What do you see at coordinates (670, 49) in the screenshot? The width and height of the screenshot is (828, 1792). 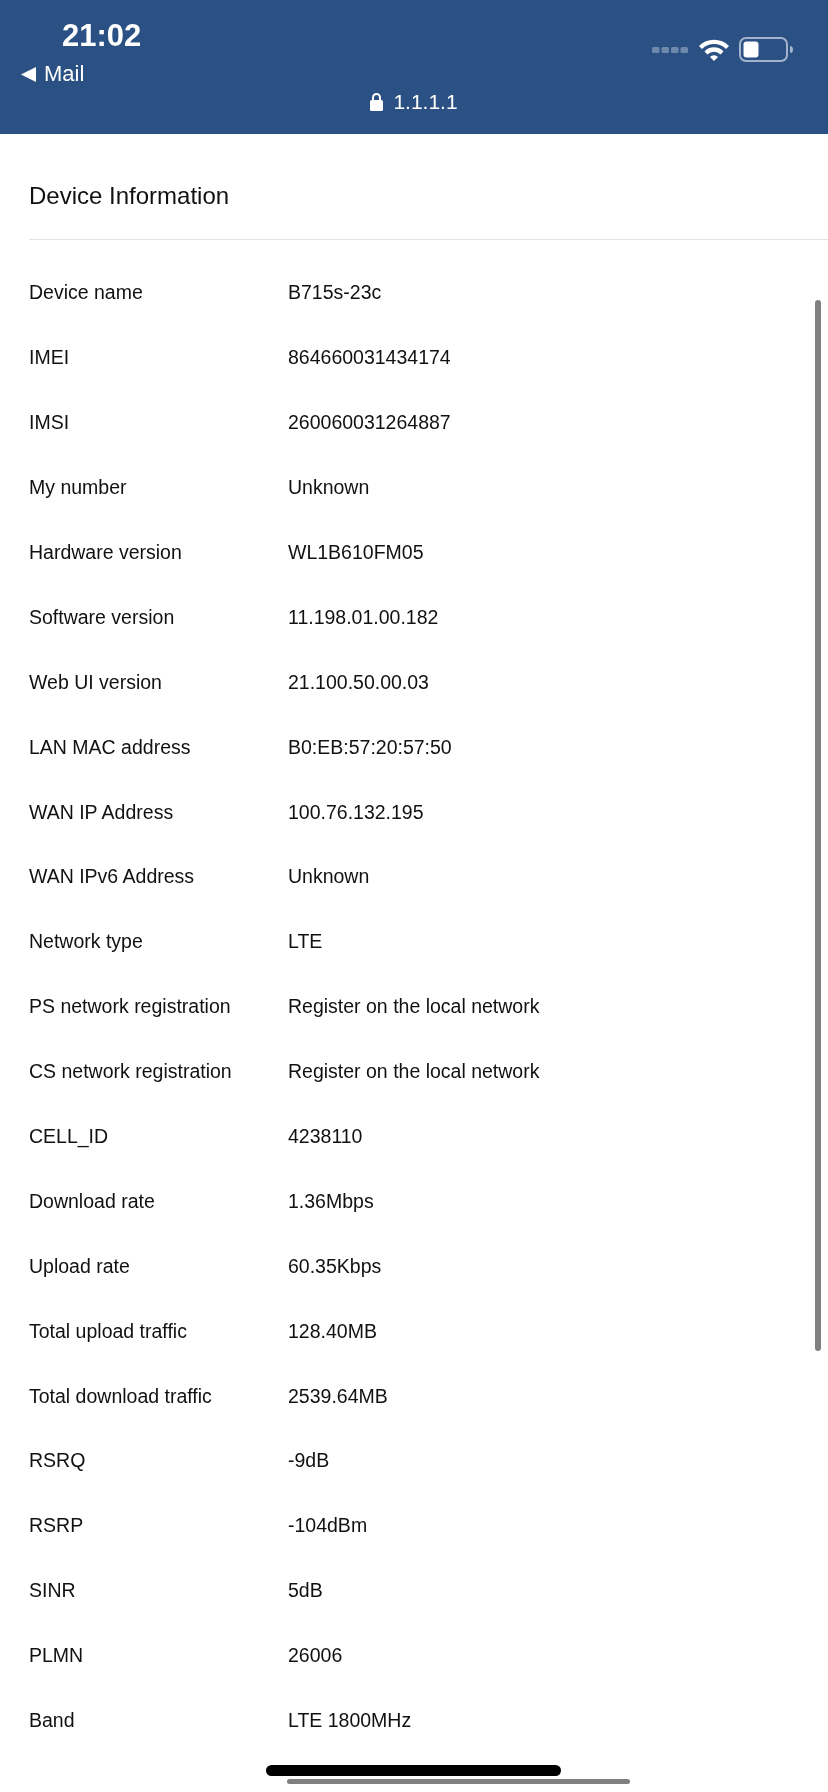 I see `signal-icon` at bounding box center [670, 49].